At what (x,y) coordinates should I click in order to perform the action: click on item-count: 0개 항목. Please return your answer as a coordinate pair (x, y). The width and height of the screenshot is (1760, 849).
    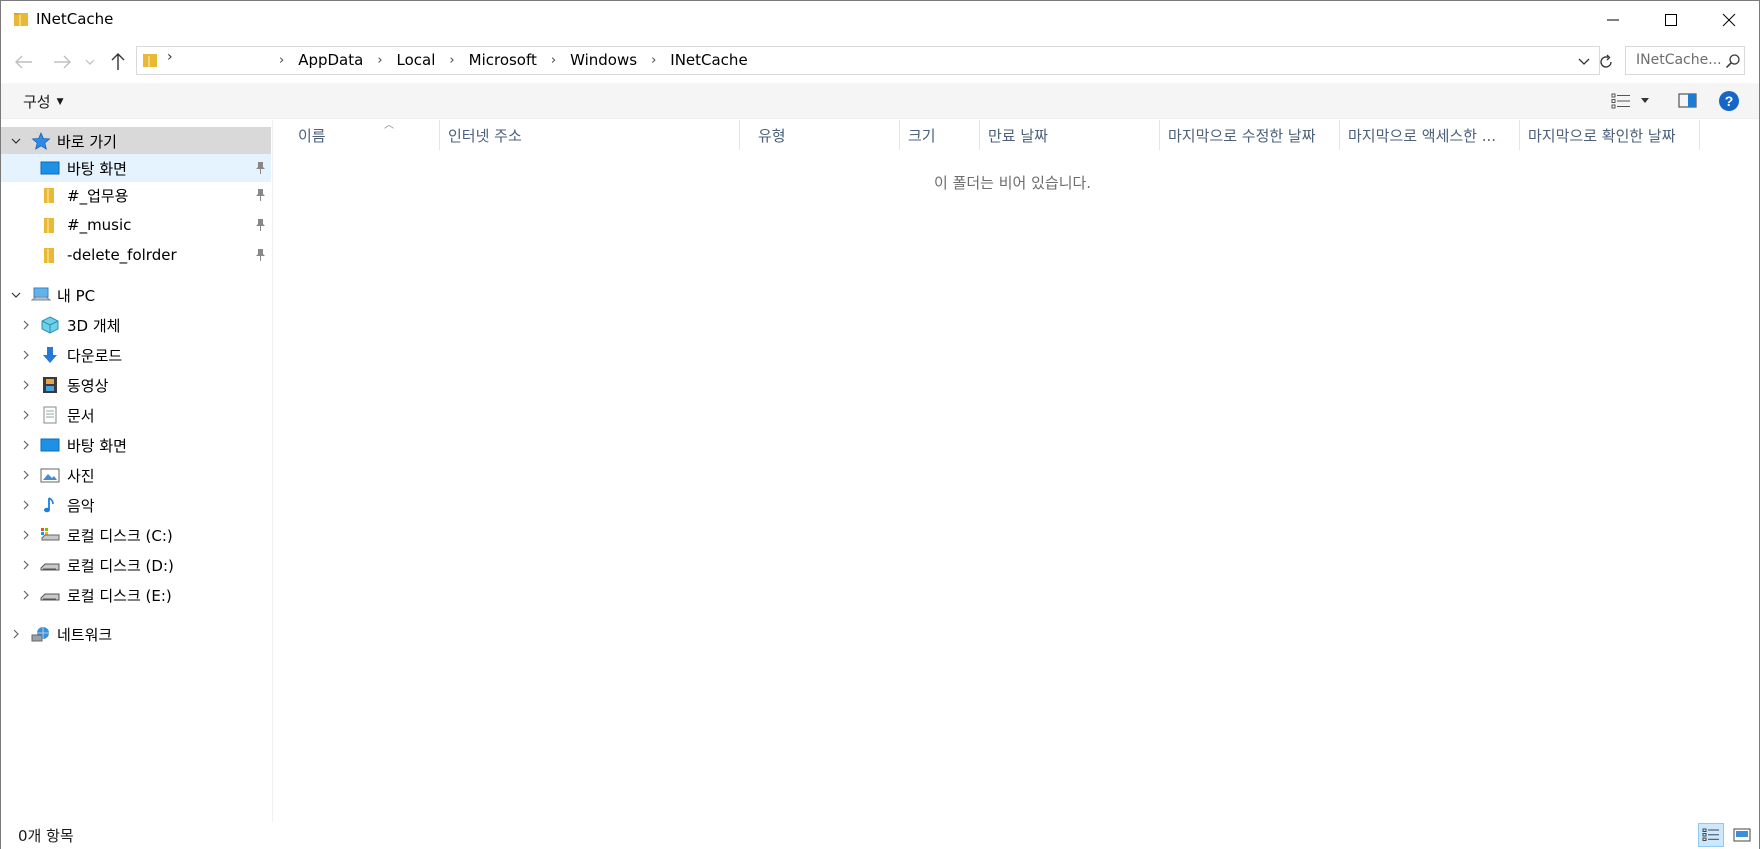
    Looking at the image, I should click on (46, 836).